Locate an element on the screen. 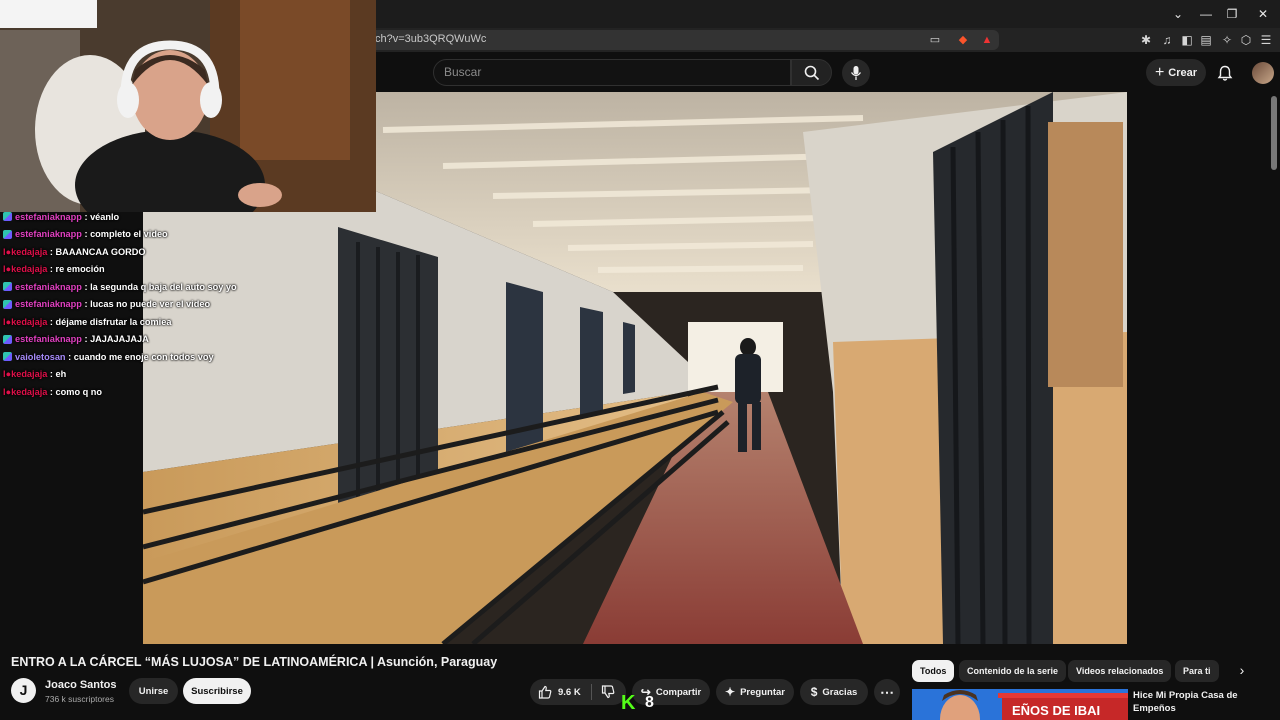 The height and width of the screenshot is (720, 1280). vpn-icon: ⬡ is located at coordinates (1246, 40).